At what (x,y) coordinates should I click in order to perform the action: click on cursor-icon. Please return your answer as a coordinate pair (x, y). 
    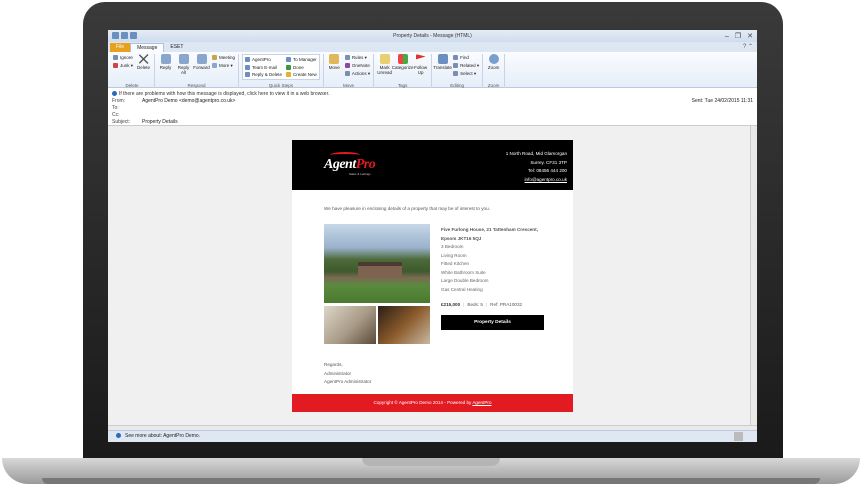
    Looking at the image, I should click on (456, 73).